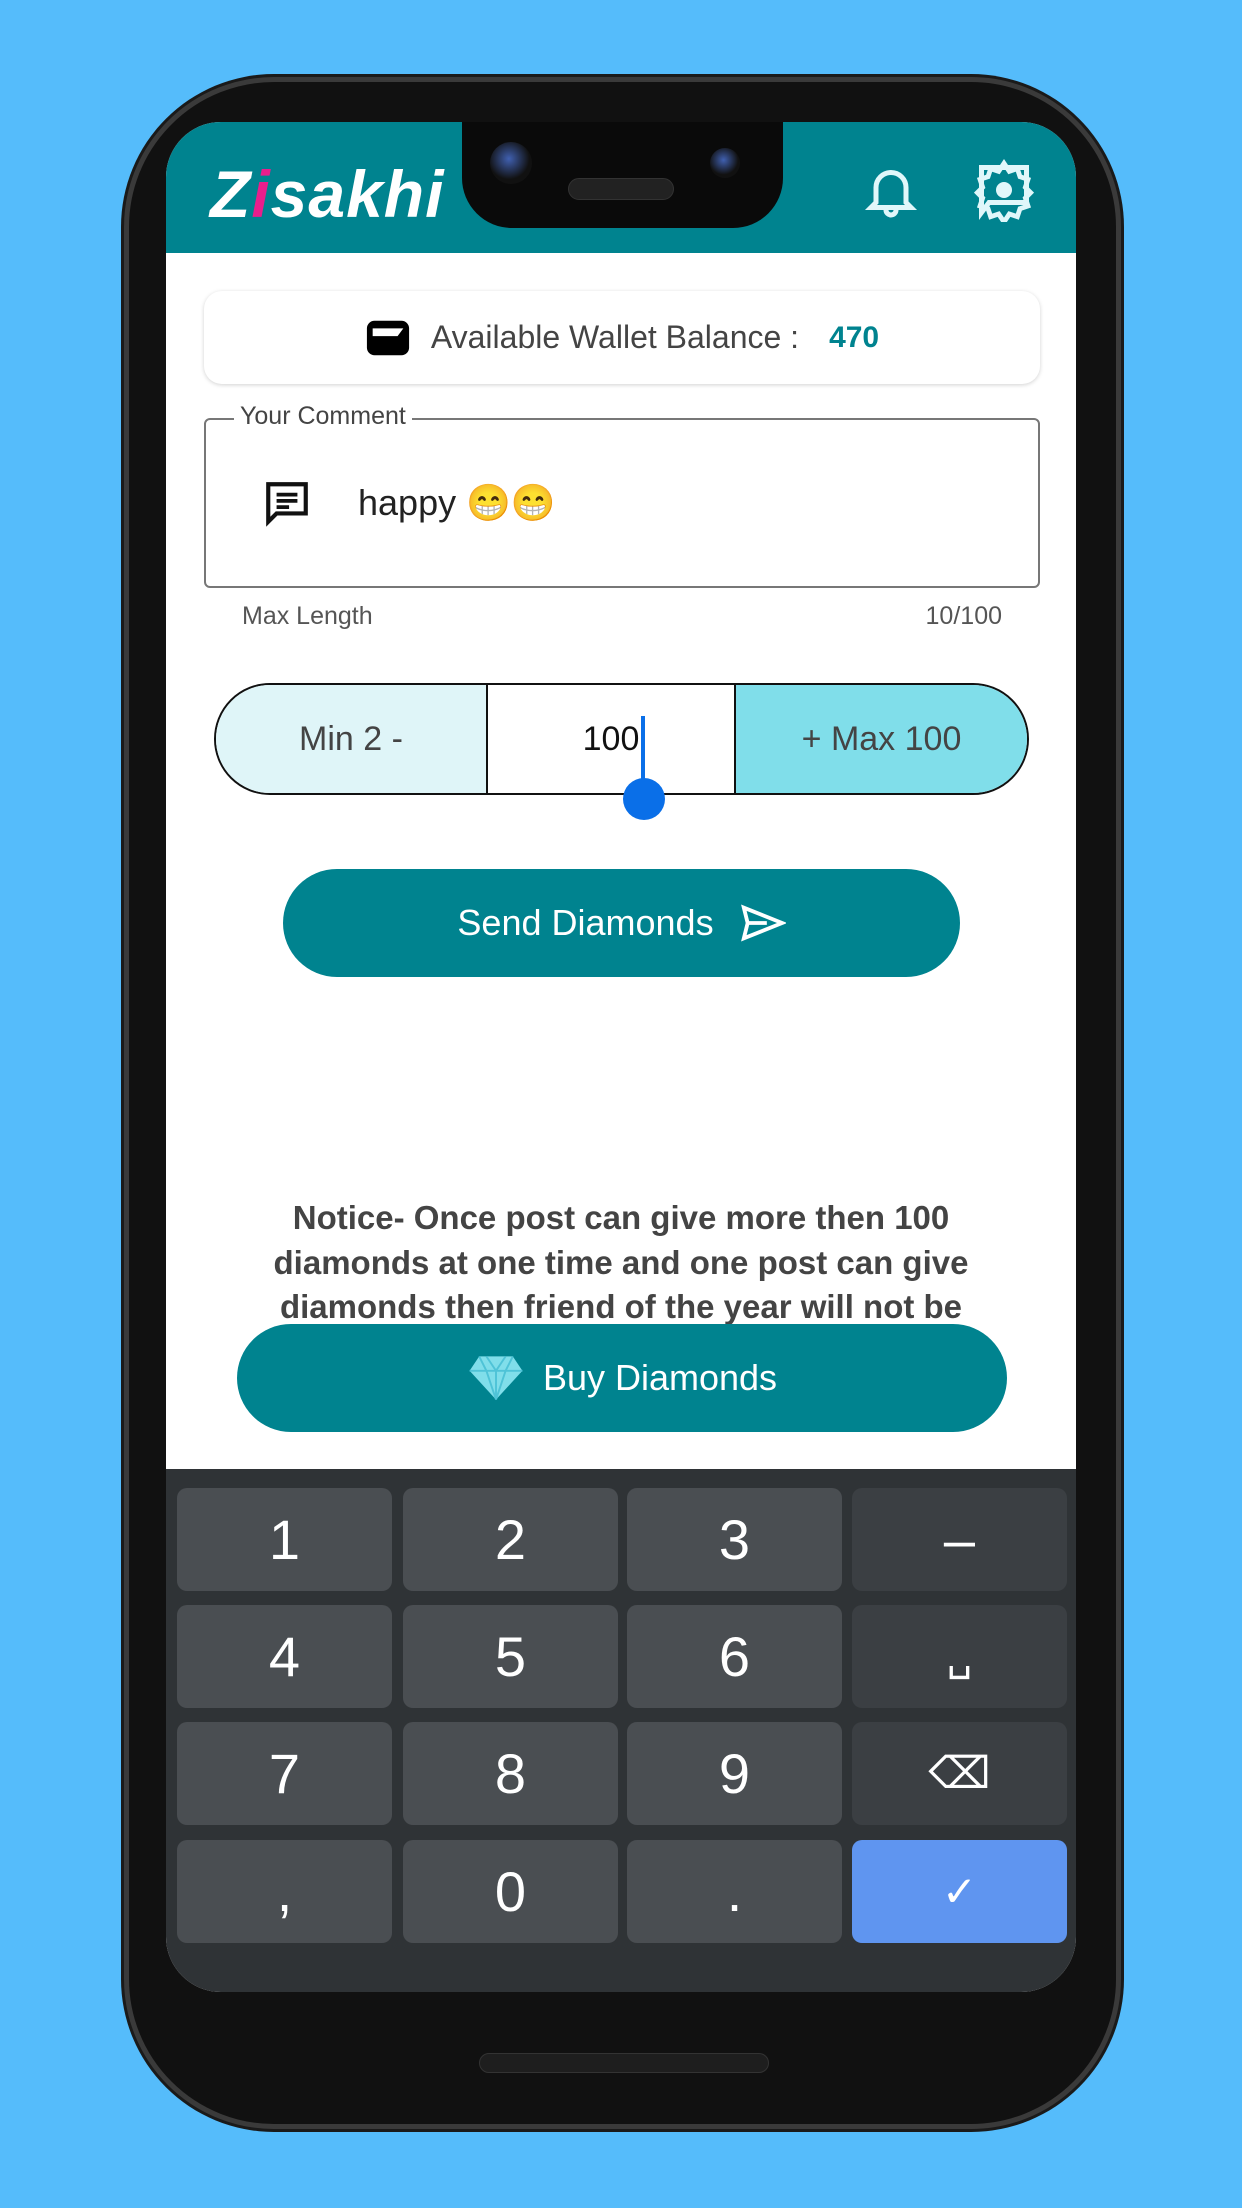 The height and width of the screenshot is (2208, 1242). Describe the element at coordinates (854, 337) in the screenshot. I see `wallet-balance-value: 470` at that location.